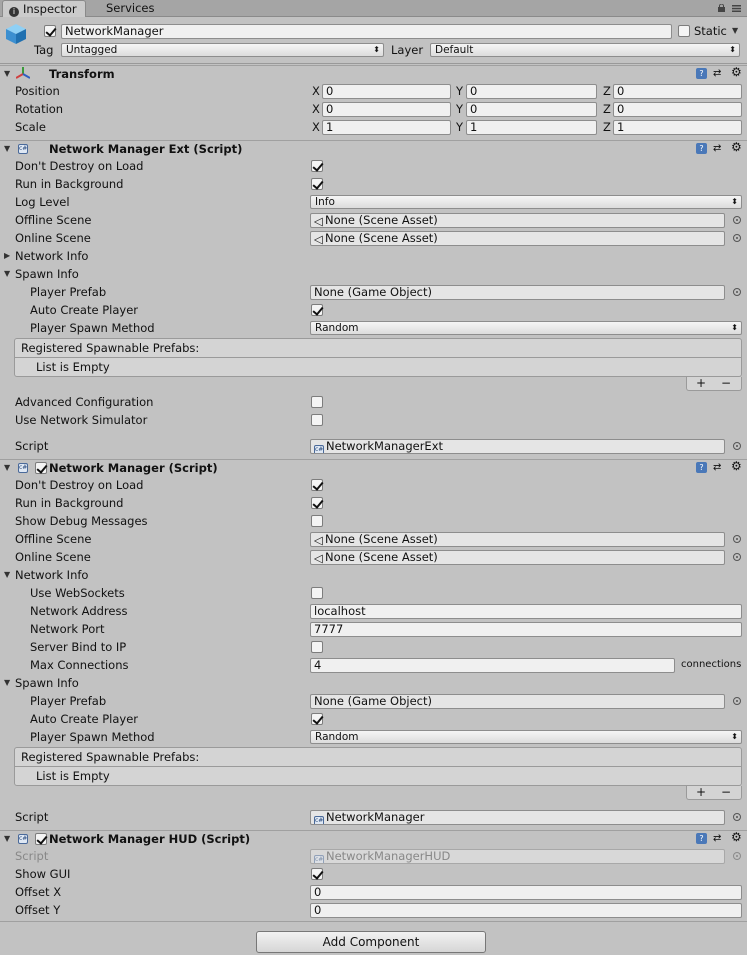 The image size is (747, 955). What do you see at coordinates (386, 109) in the screenshot?
I see `rotation-x-input: 0` at bounding box center [386, 109].